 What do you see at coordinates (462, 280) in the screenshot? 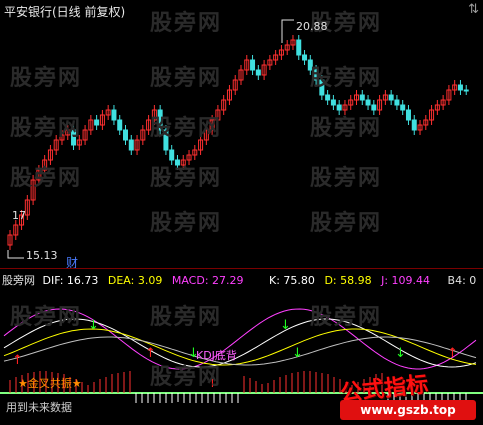
I see `b4-value: B4: 0` at bounding box center [462, 280].